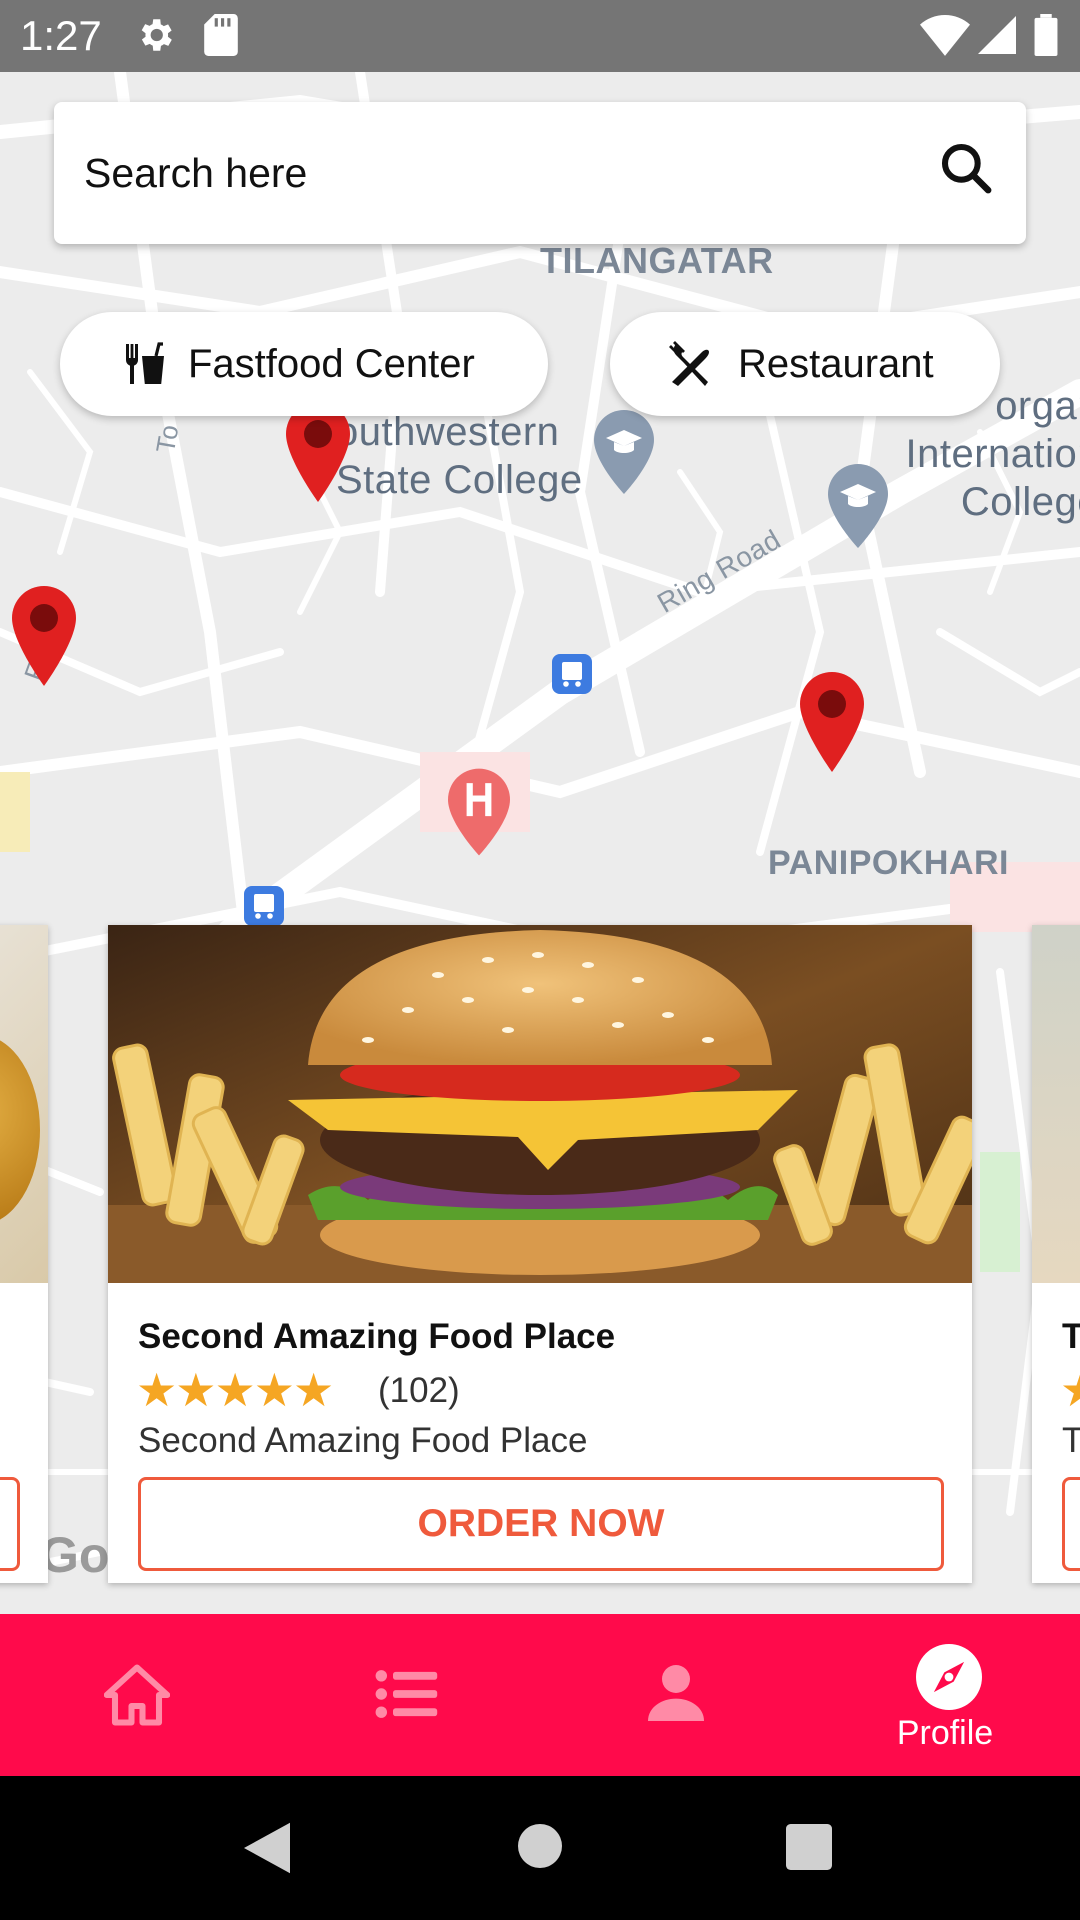 This screenshot has height=1920, width=1080. What do you see at coordinates (836, 364) in the screenshot?
I see `filter-chip-label: Restaurant` at bounding box center [836, 364].